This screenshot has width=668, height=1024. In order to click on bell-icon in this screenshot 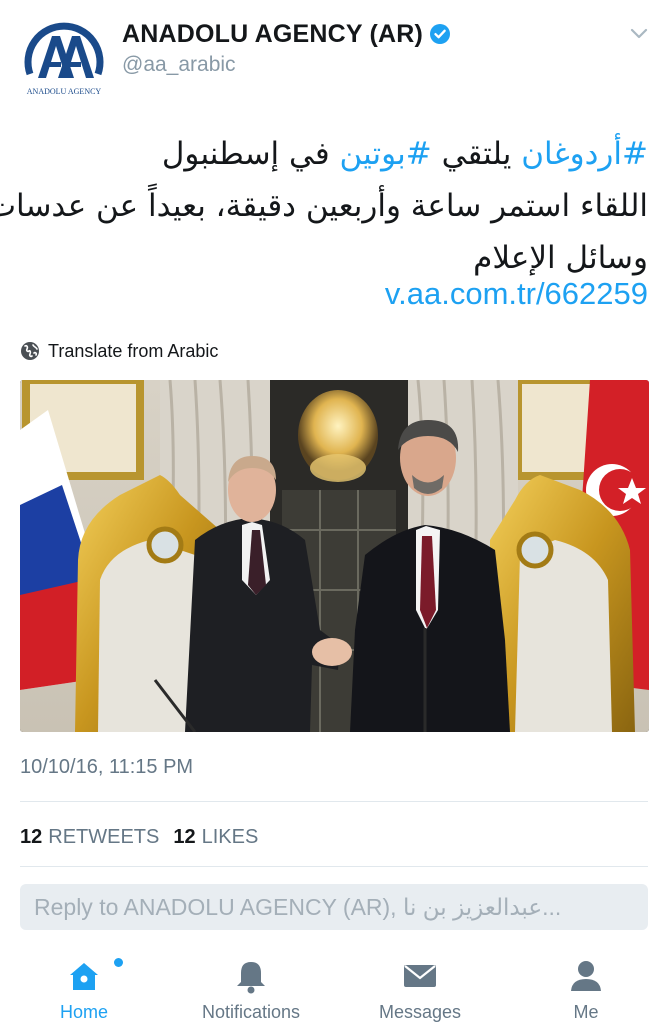, I will do `click(251, 978)`.